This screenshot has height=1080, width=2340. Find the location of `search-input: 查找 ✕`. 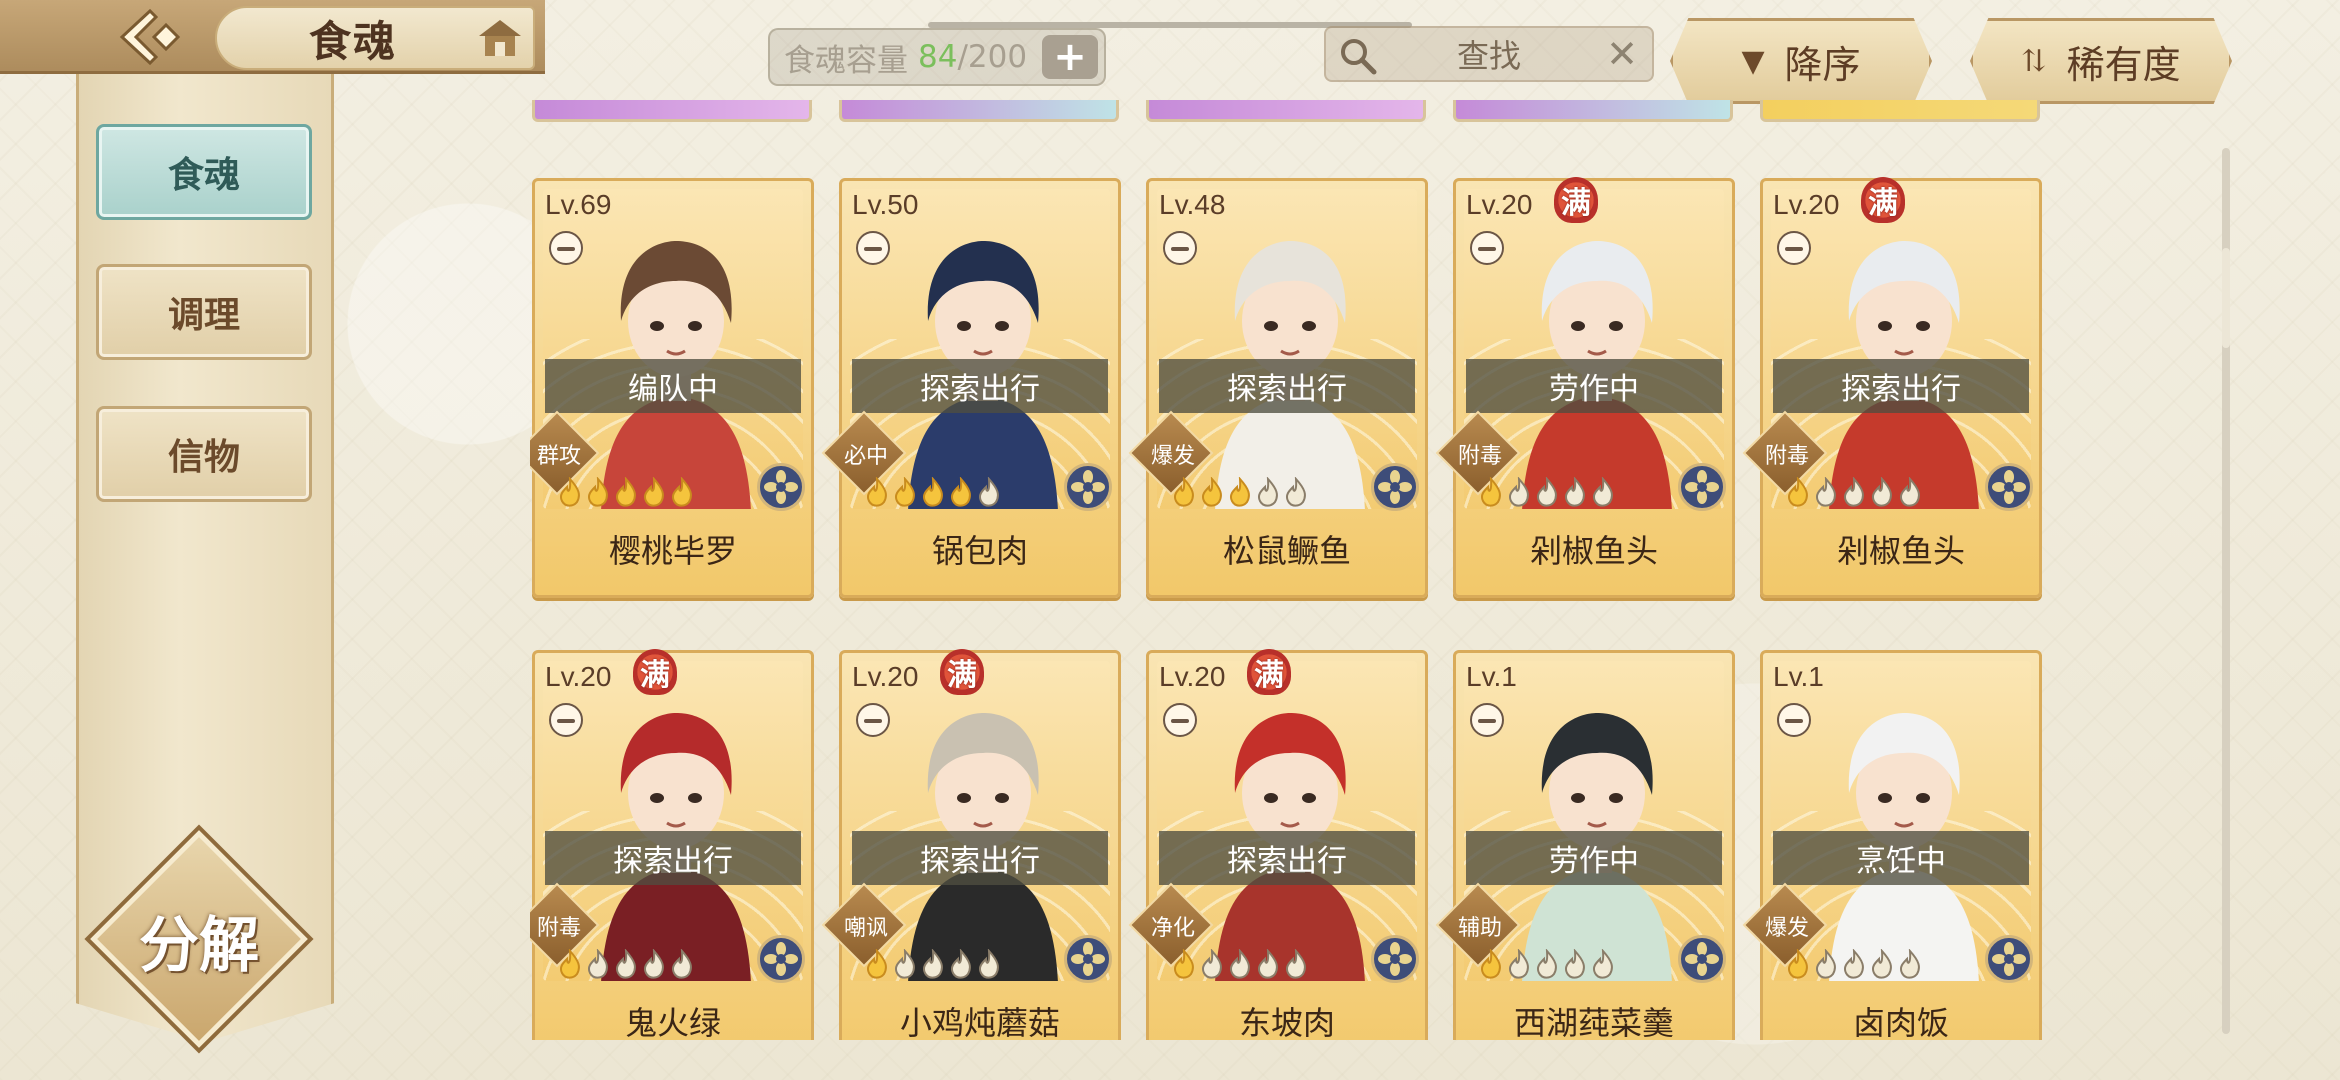

search-input: 查找 ✕ is located at coordinates (1489, 54).